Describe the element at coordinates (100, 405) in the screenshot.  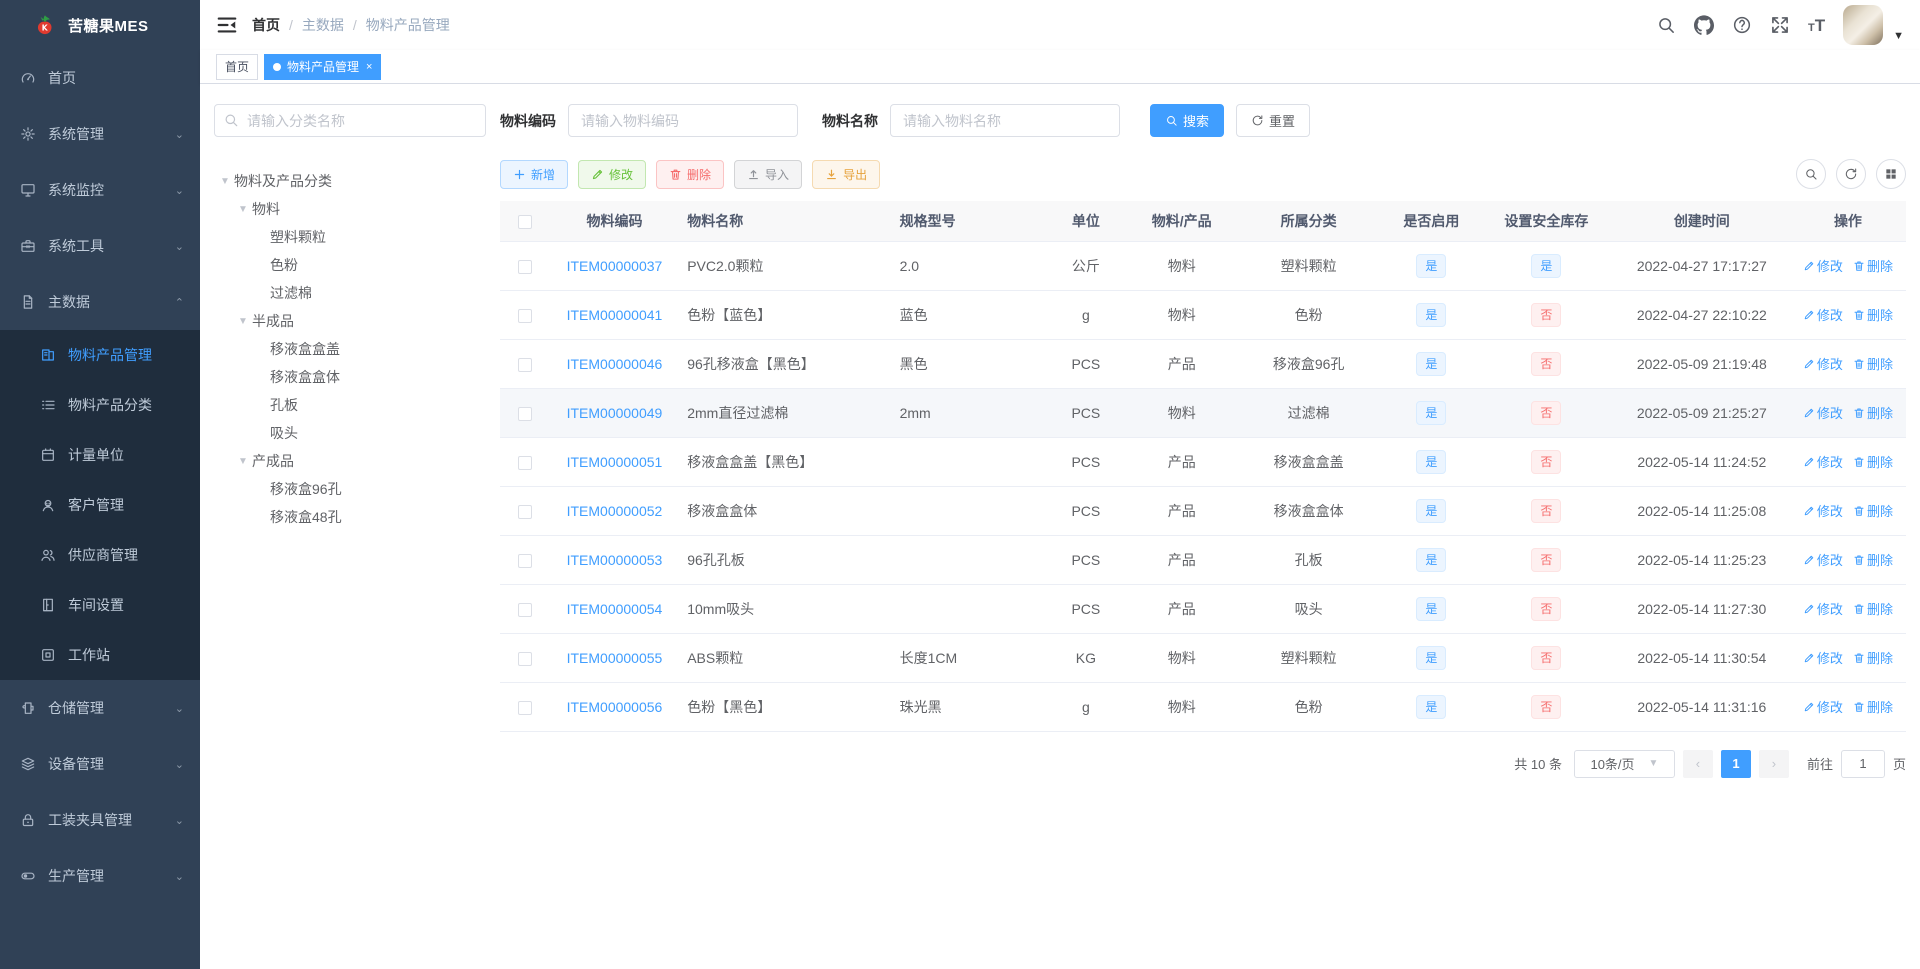
I see `sidebar-item-物料产品分类: 物料产品分类` at that location.